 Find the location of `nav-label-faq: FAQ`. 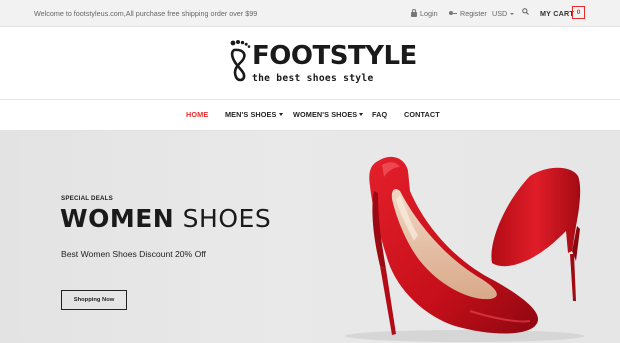

nav-label-faq: FAQ is located at coordinates (380, 114).